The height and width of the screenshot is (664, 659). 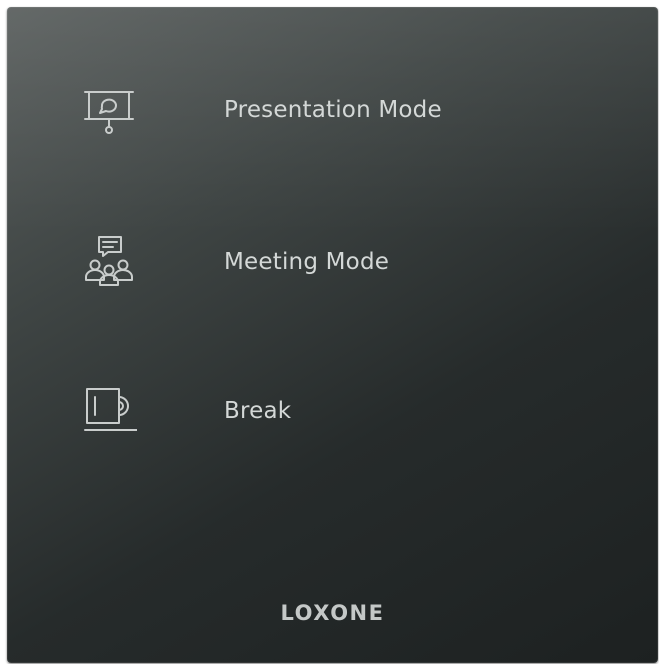 I want to click on coffee-mug-icon, so click(x=109, y=411).